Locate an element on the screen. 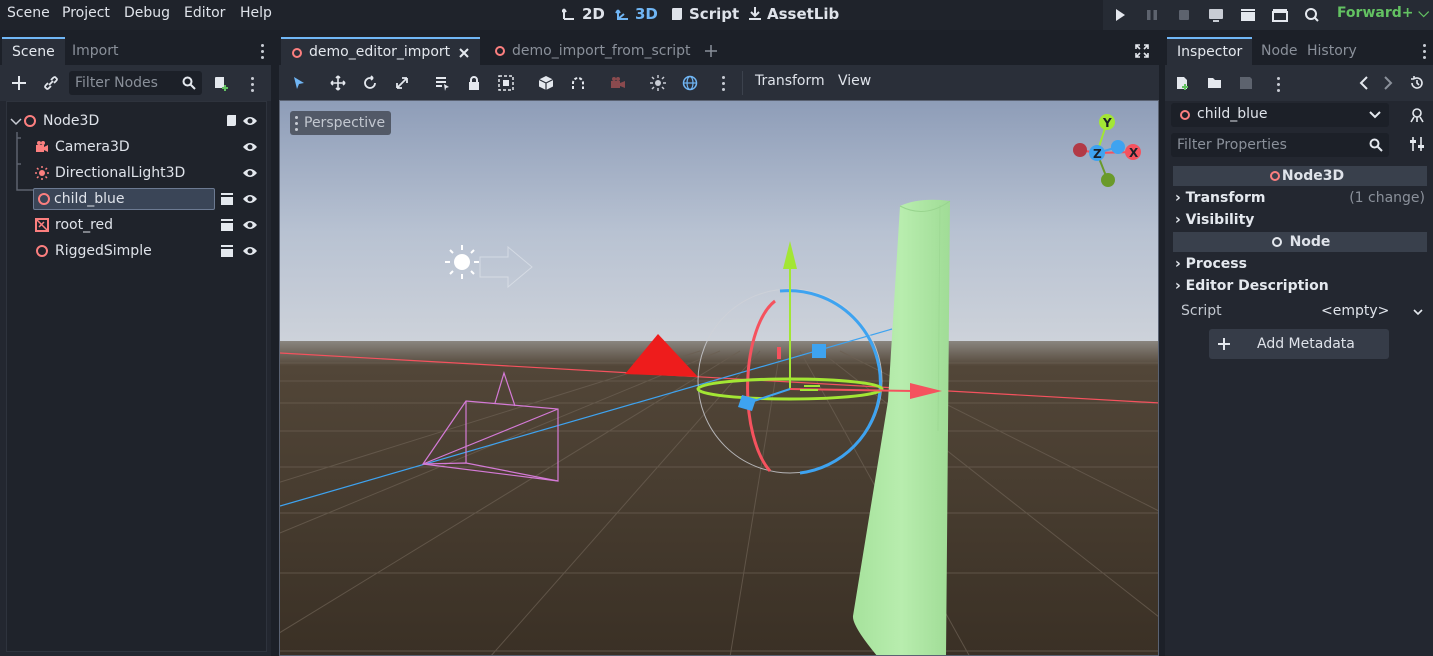 This screenshot has width=1433, height=656. camera3d-icon is located at coordinates (42, 146).